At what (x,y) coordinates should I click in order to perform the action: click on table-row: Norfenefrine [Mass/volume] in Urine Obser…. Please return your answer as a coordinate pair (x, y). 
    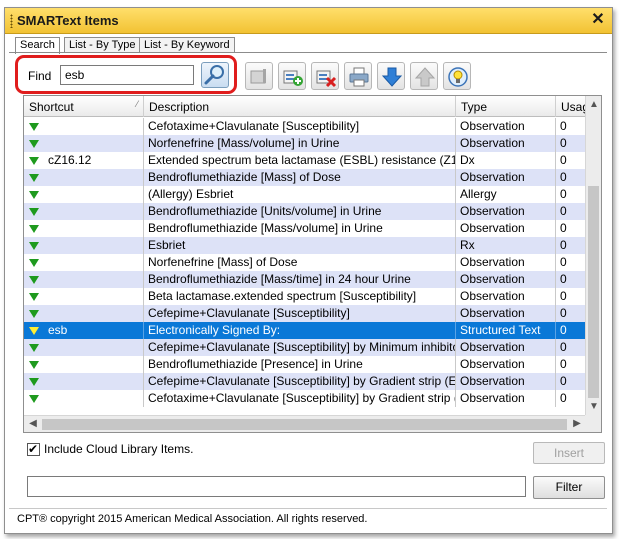
    Looking at the image, I should click on (305, 143).